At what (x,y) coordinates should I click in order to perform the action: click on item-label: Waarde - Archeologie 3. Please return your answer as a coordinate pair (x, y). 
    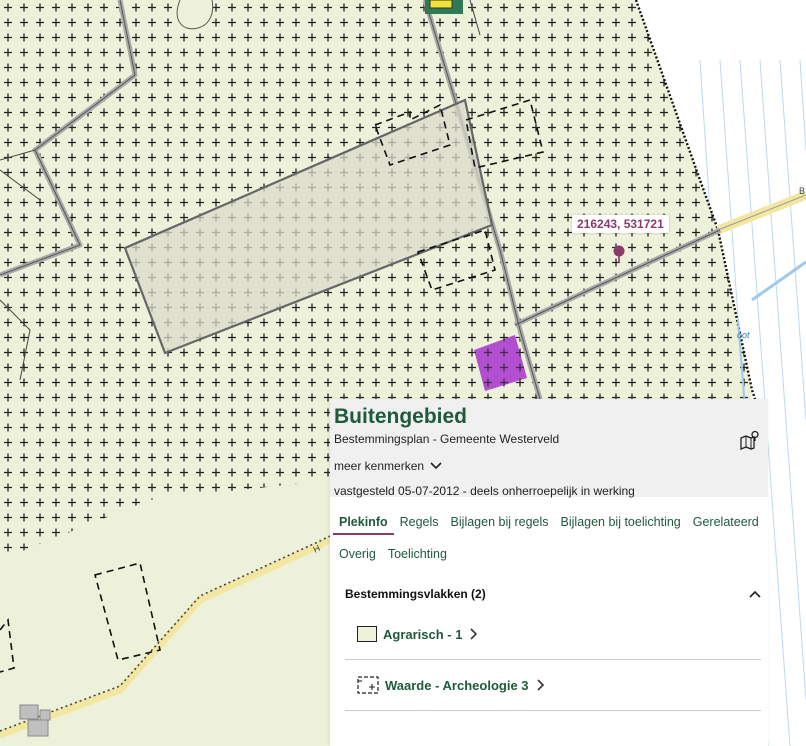
    Looking at the image, I should click on (457, 685).